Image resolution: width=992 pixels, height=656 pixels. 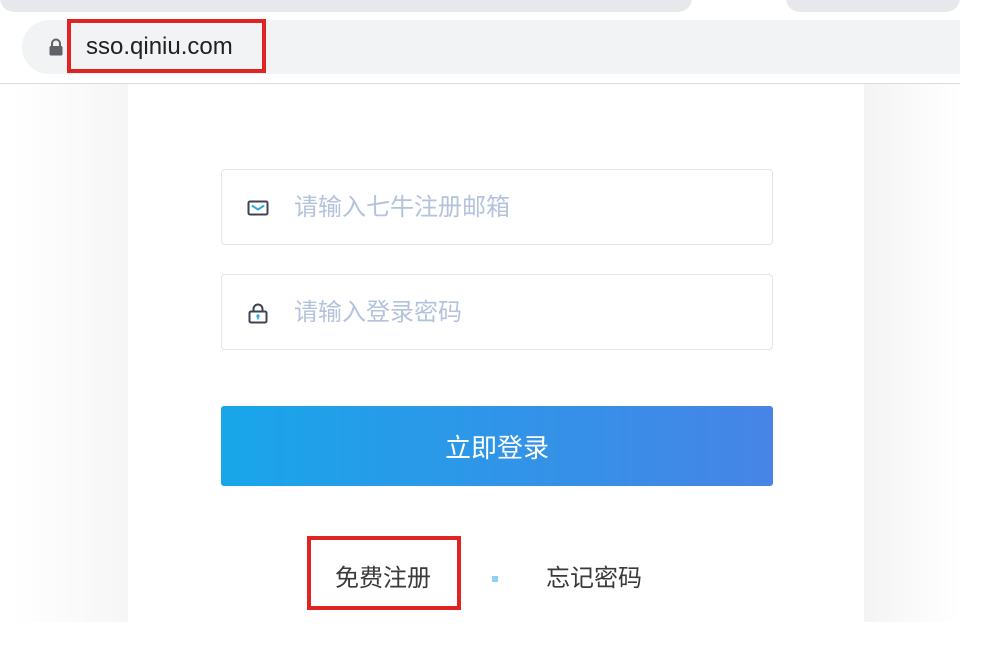 What do you see at coordinates (166, 46) in the screenshot?
I see `url-highlight-box` at bounding box center [166, 46].